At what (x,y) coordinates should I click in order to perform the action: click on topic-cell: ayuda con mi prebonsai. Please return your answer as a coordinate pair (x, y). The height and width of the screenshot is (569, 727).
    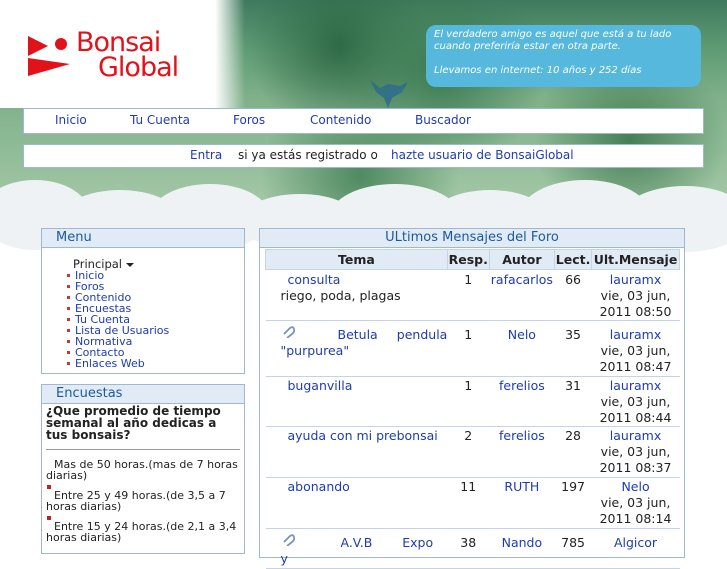
    Looking at the image, I should click on (356, 452).